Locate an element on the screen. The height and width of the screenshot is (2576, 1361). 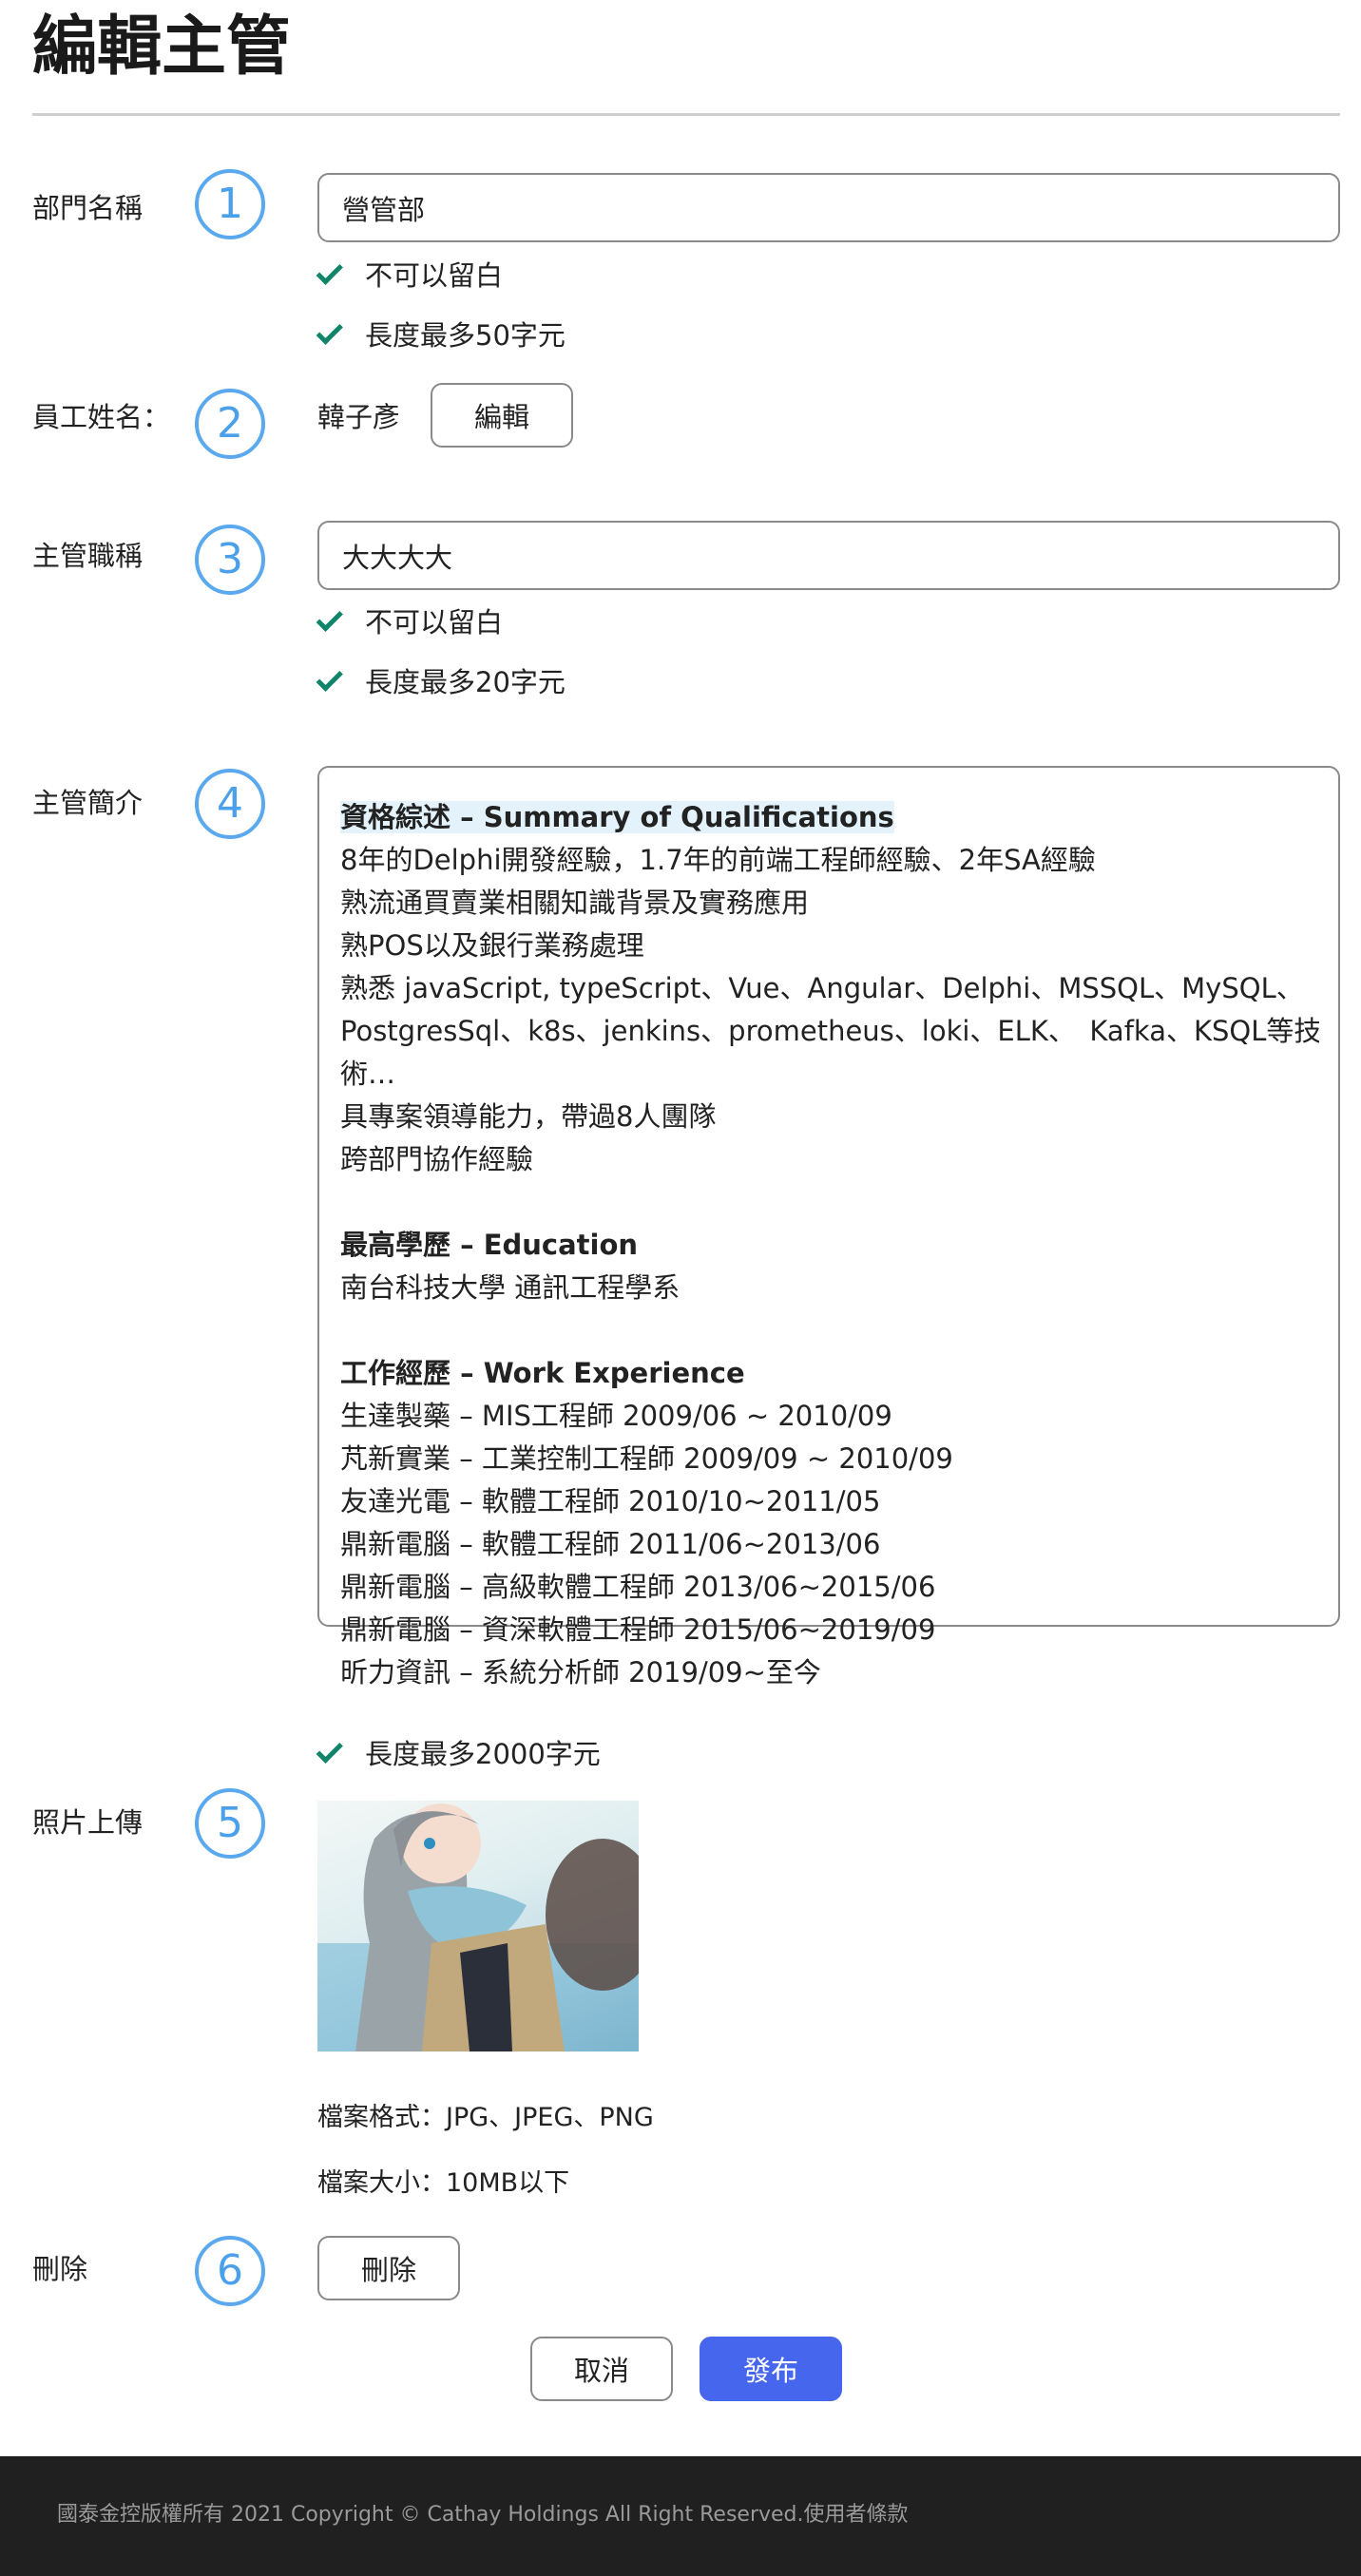
department-label: 部門名稱 is located at coordinates (88, 208).